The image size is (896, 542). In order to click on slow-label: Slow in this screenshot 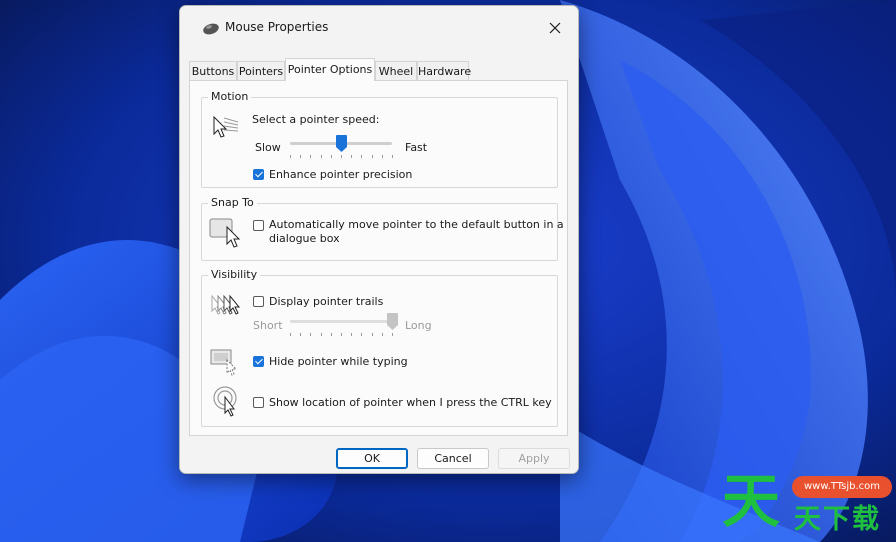, I will do `click(268, 147)`.